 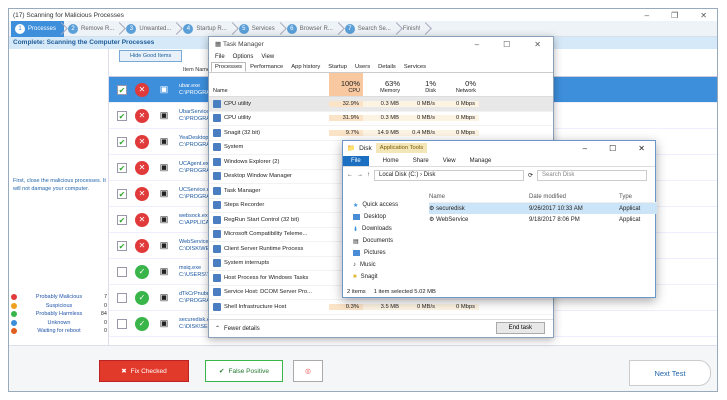 What do you see at coordinates (244, 371) in the screenshot?
I see `false-positive-button: ✔ False Positive` at bounding box center [244, 371].